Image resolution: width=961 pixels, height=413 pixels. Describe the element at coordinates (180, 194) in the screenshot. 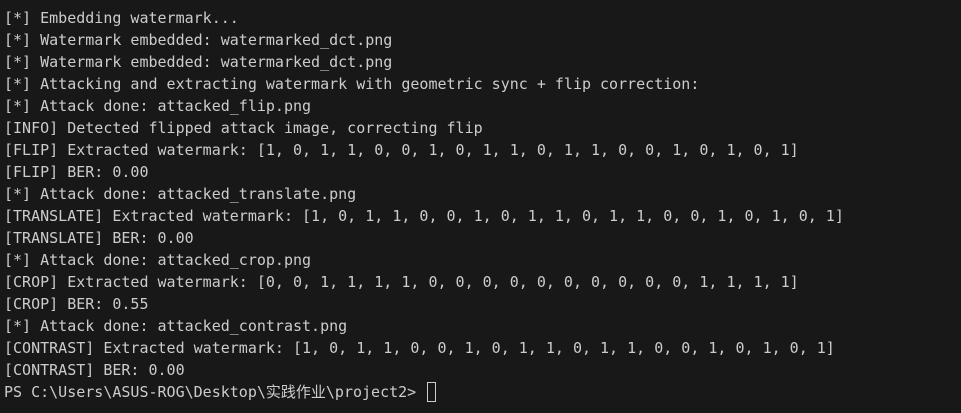

I see `output-line: [*] Attack done: attacked_translate.png` at that location.